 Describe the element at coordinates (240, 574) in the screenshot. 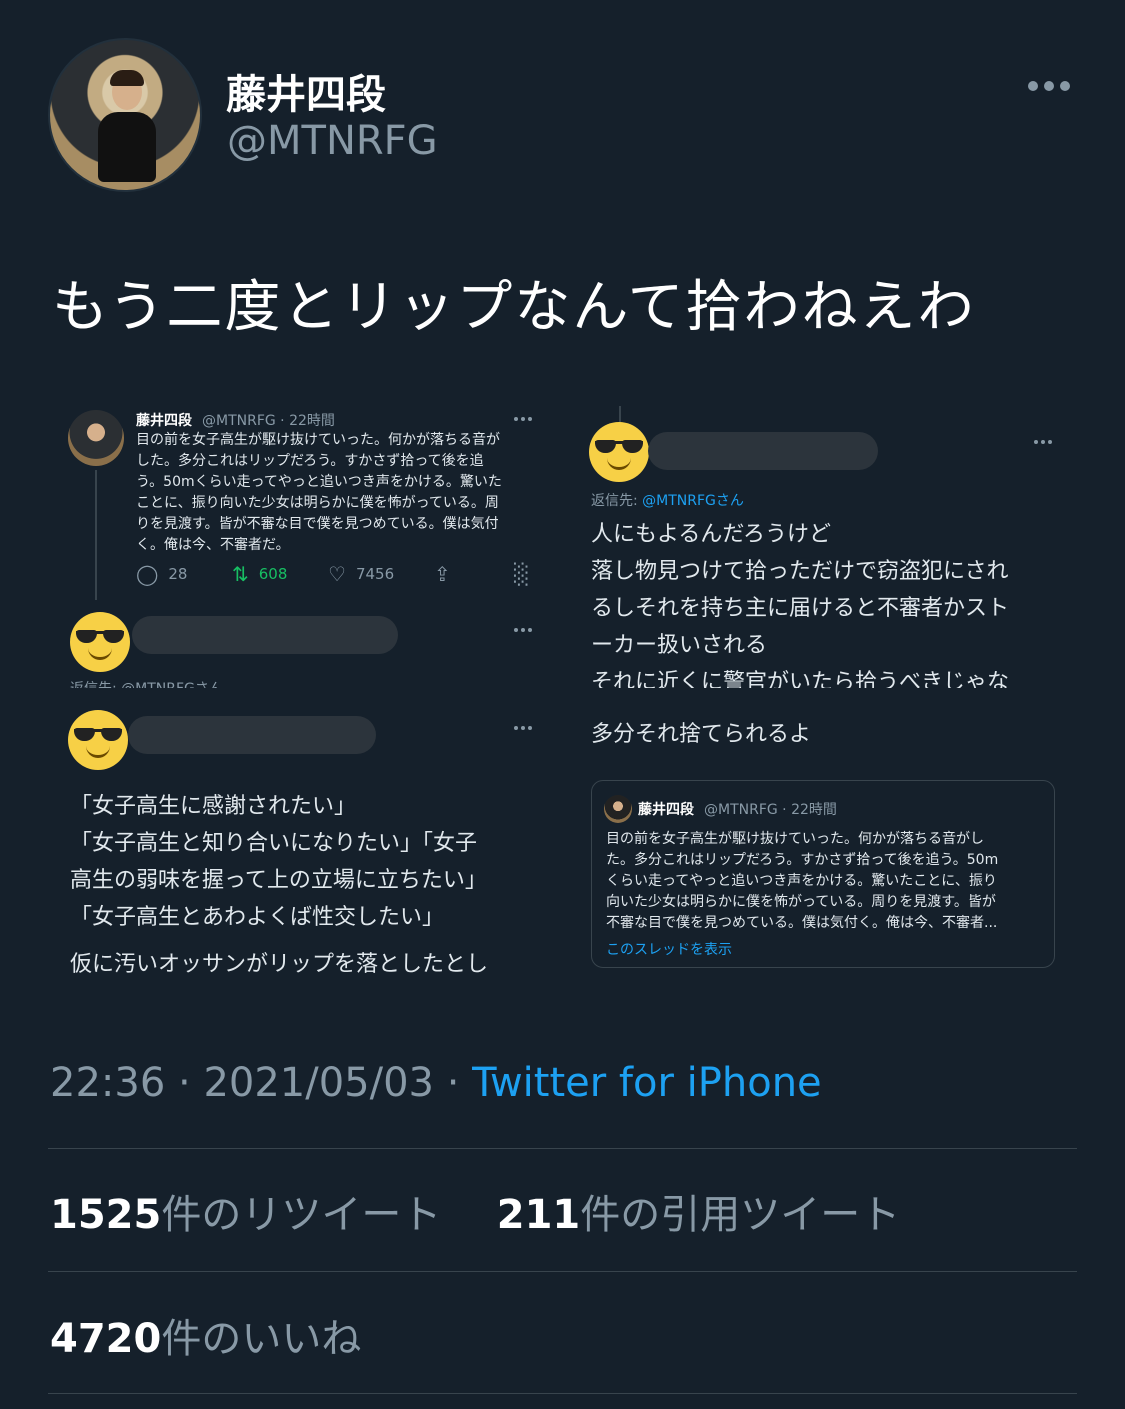

I see `retweet-icon: ⇅` at that location.